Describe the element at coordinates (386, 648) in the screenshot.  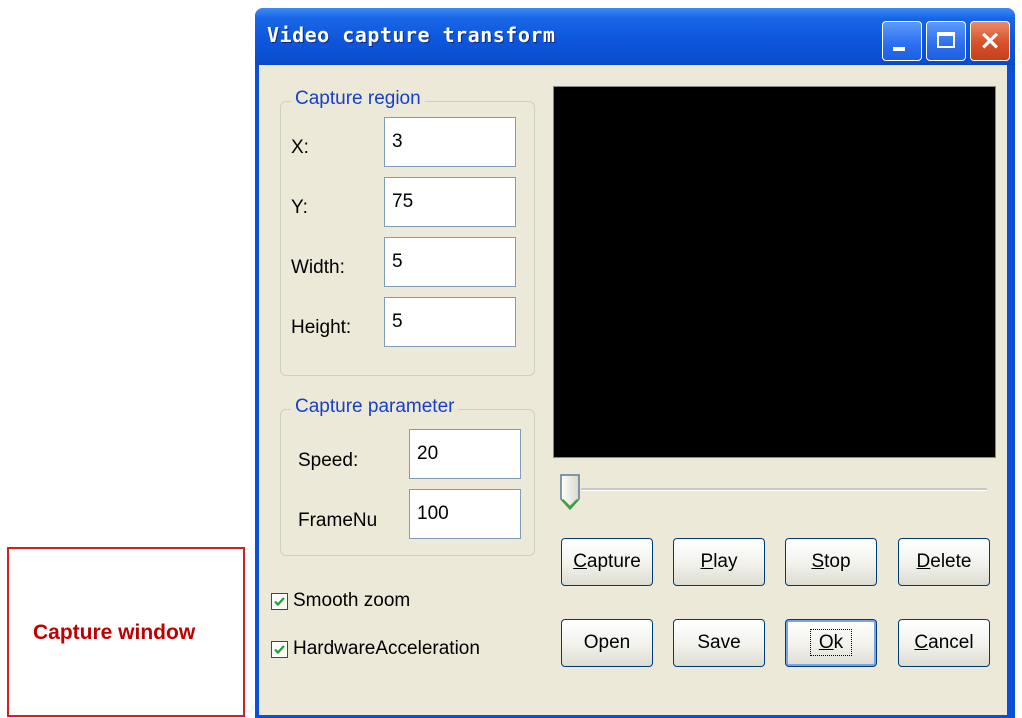
I see `hardware-acceleration-label: HardwareAcceleration` at that location.